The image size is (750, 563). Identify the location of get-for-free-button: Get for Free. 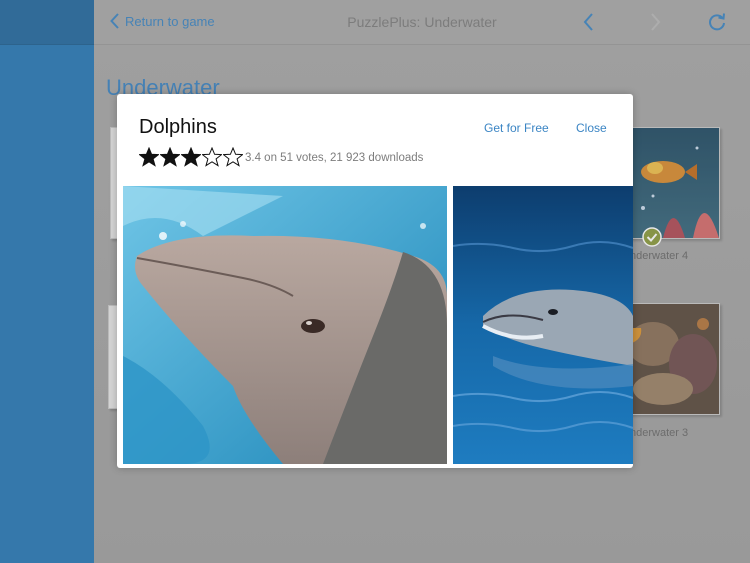
(516, 128).